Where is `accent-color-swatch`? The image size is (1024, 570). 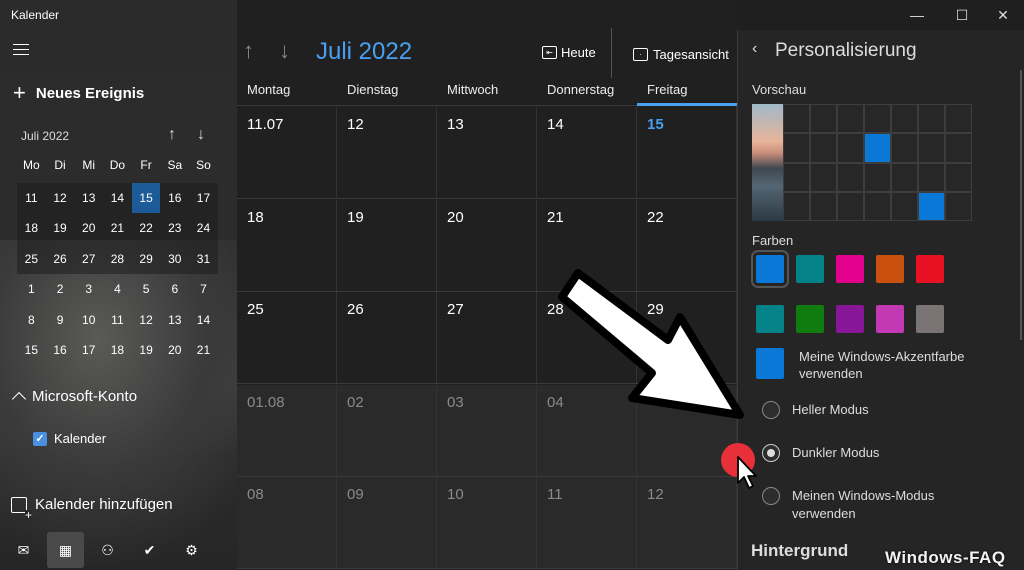 accent-color-swatch is located at coordinates (770, 363).